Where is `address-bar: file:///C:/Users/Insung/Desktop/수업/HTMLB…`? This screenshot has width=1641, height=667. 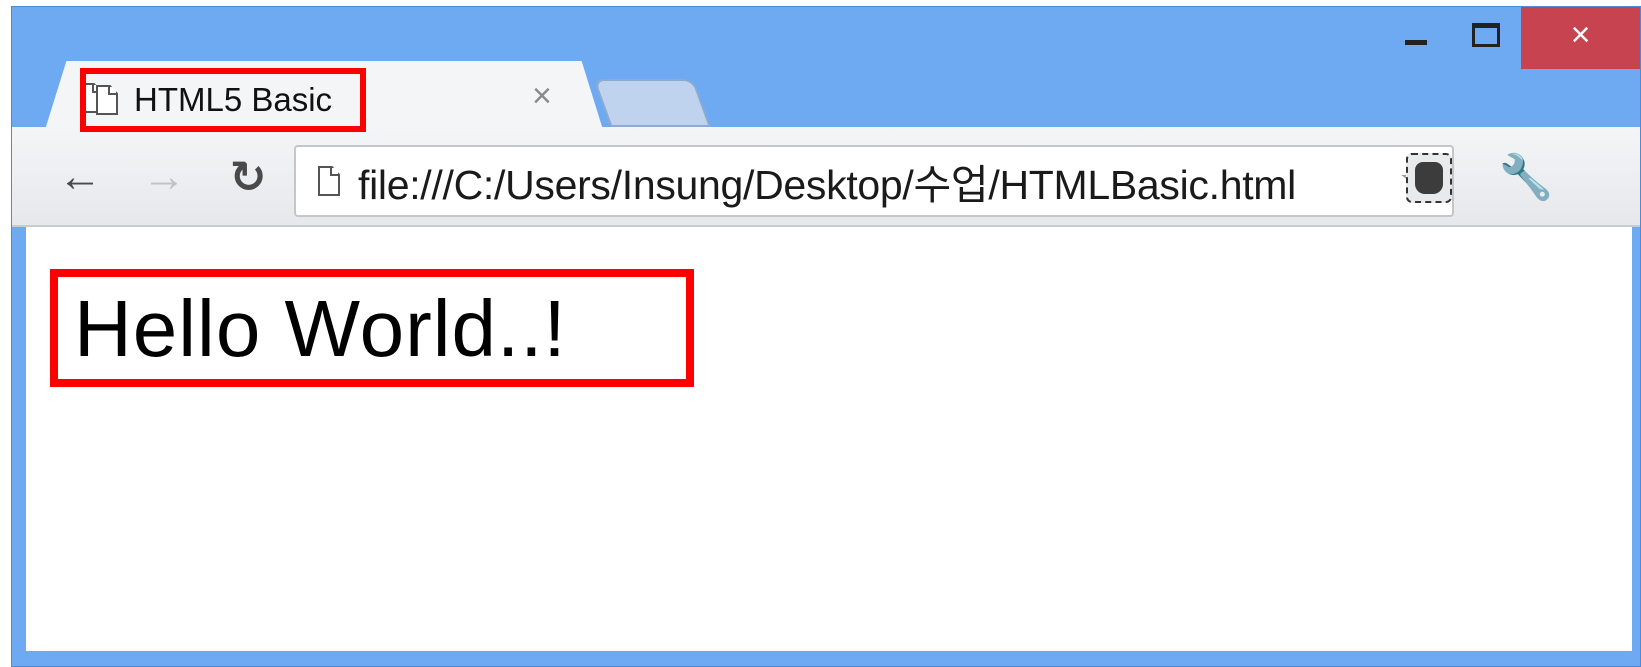 address-bar: file:///C:/Users/Insung/Desktop/수업/HTMLB… is located at coordinates (874, 181).